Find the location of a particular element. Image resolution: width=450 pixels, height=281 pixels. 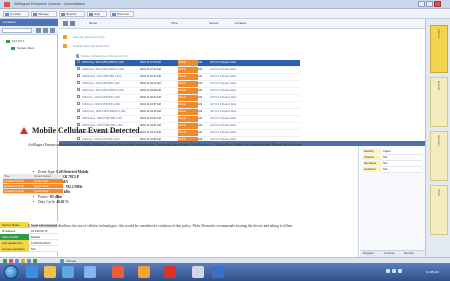

column-sensor-header: Sensor is located at coordinates (214, 23).